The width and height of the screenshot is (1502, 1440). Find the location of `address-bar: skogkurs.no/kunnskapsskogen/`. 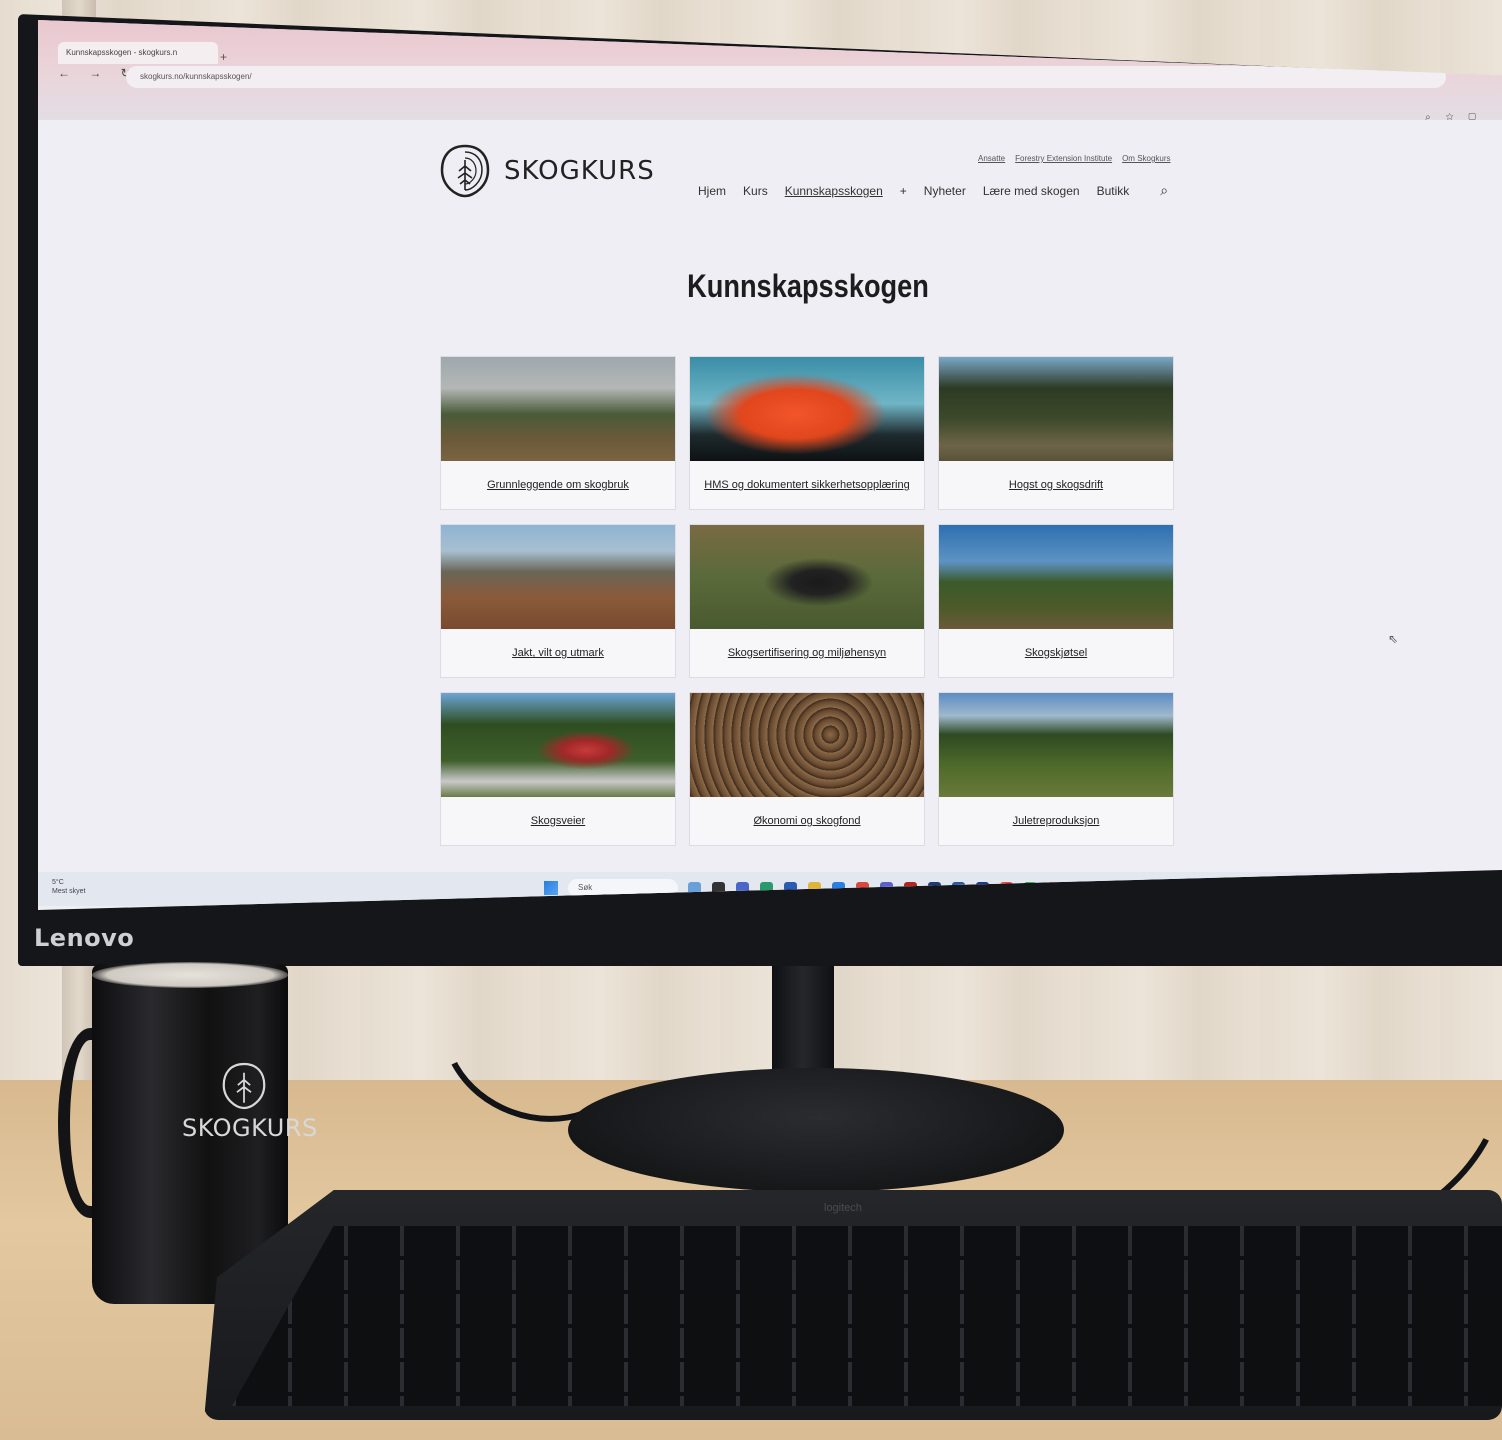

address-bar: skogkurs.no/kunnskapsskogen/ is located at coordinates (786, 77).